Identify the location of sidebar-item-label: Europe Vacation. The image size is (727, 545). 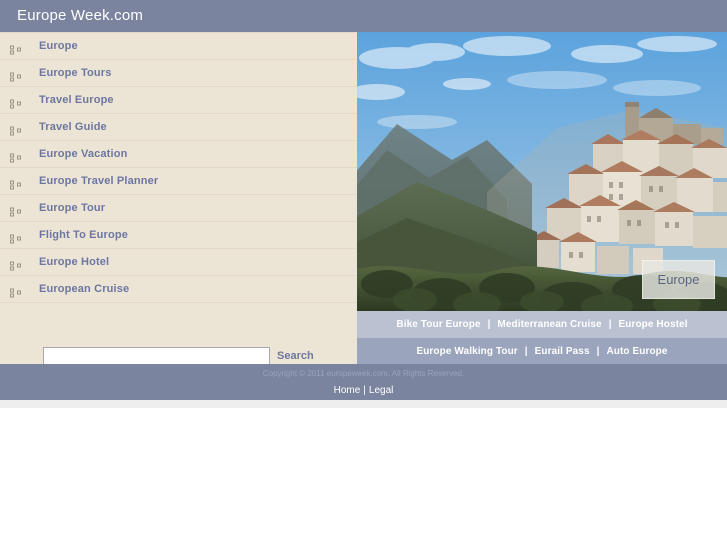
(83, 154).